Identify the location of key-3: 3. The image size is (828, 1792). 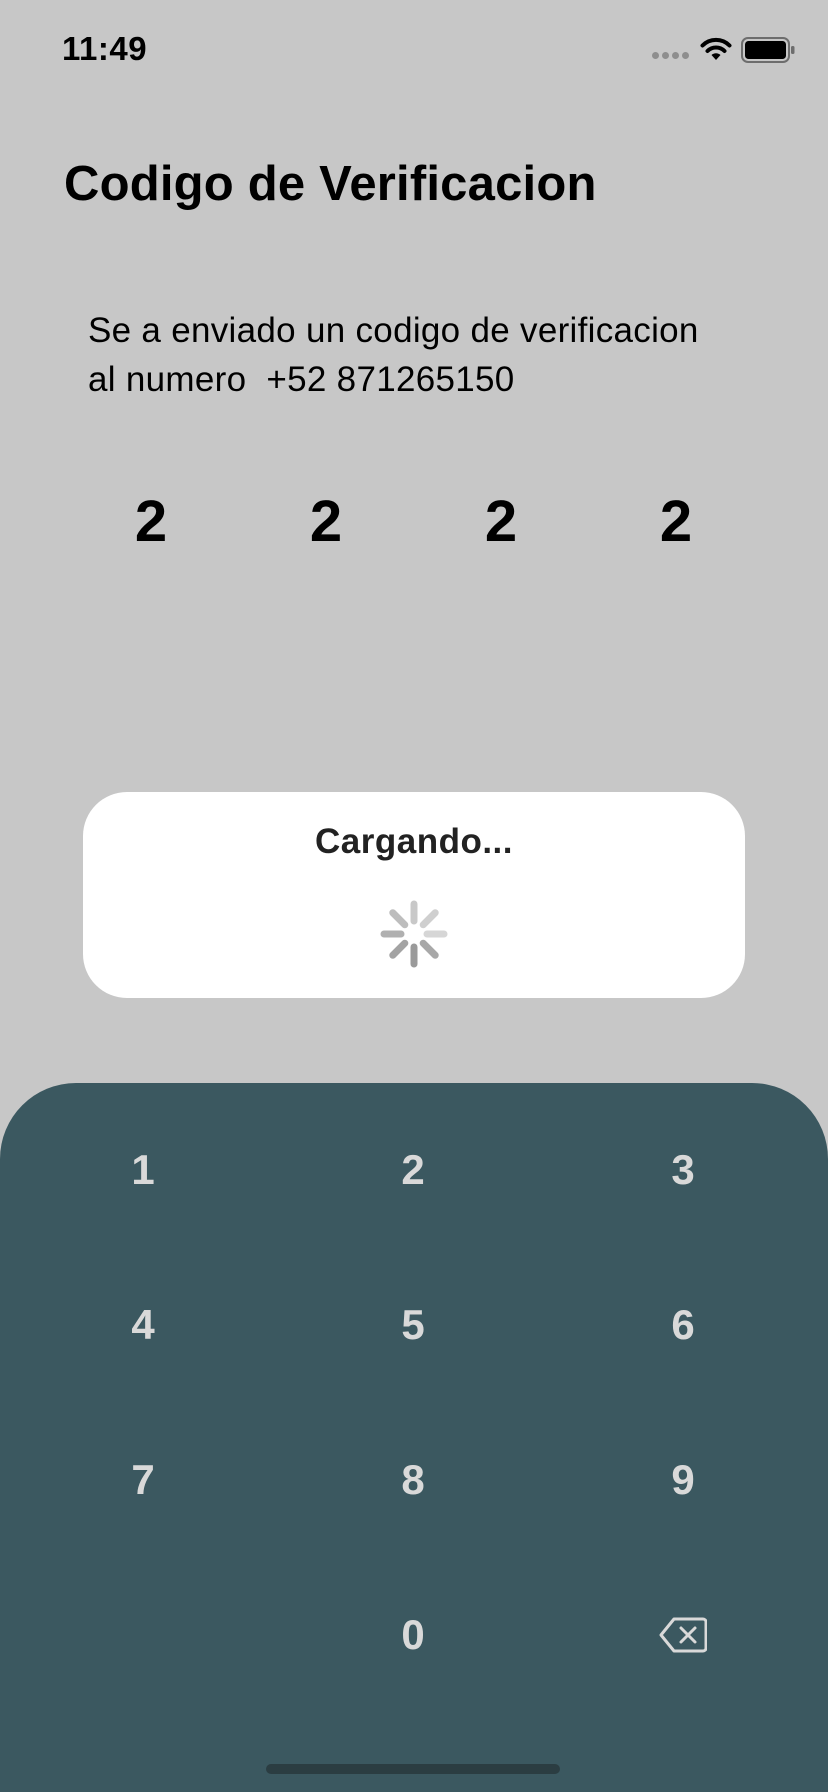
(683, 1170).